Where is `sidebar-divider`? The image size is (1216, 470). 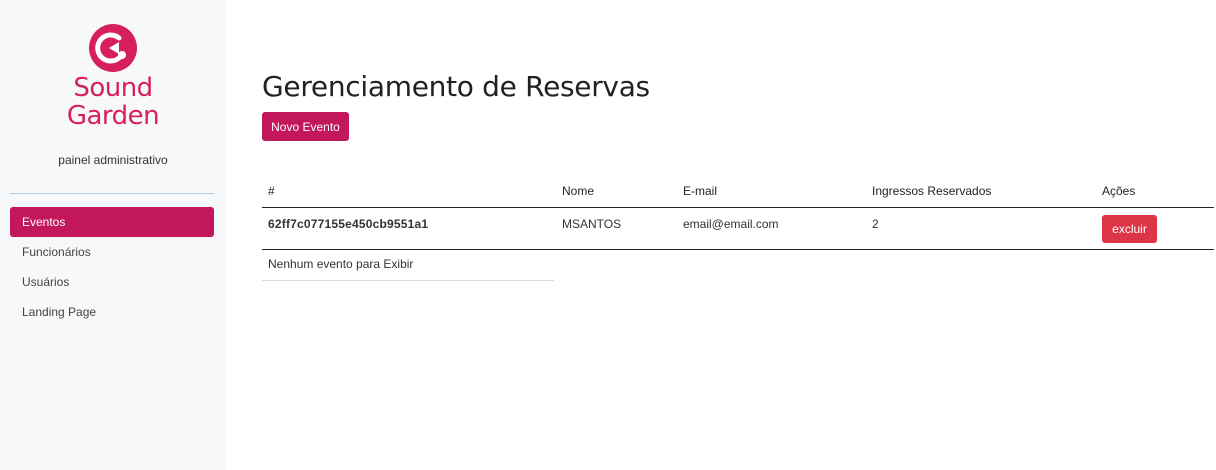
sidebar-divider is located at coordinates (112, 193).